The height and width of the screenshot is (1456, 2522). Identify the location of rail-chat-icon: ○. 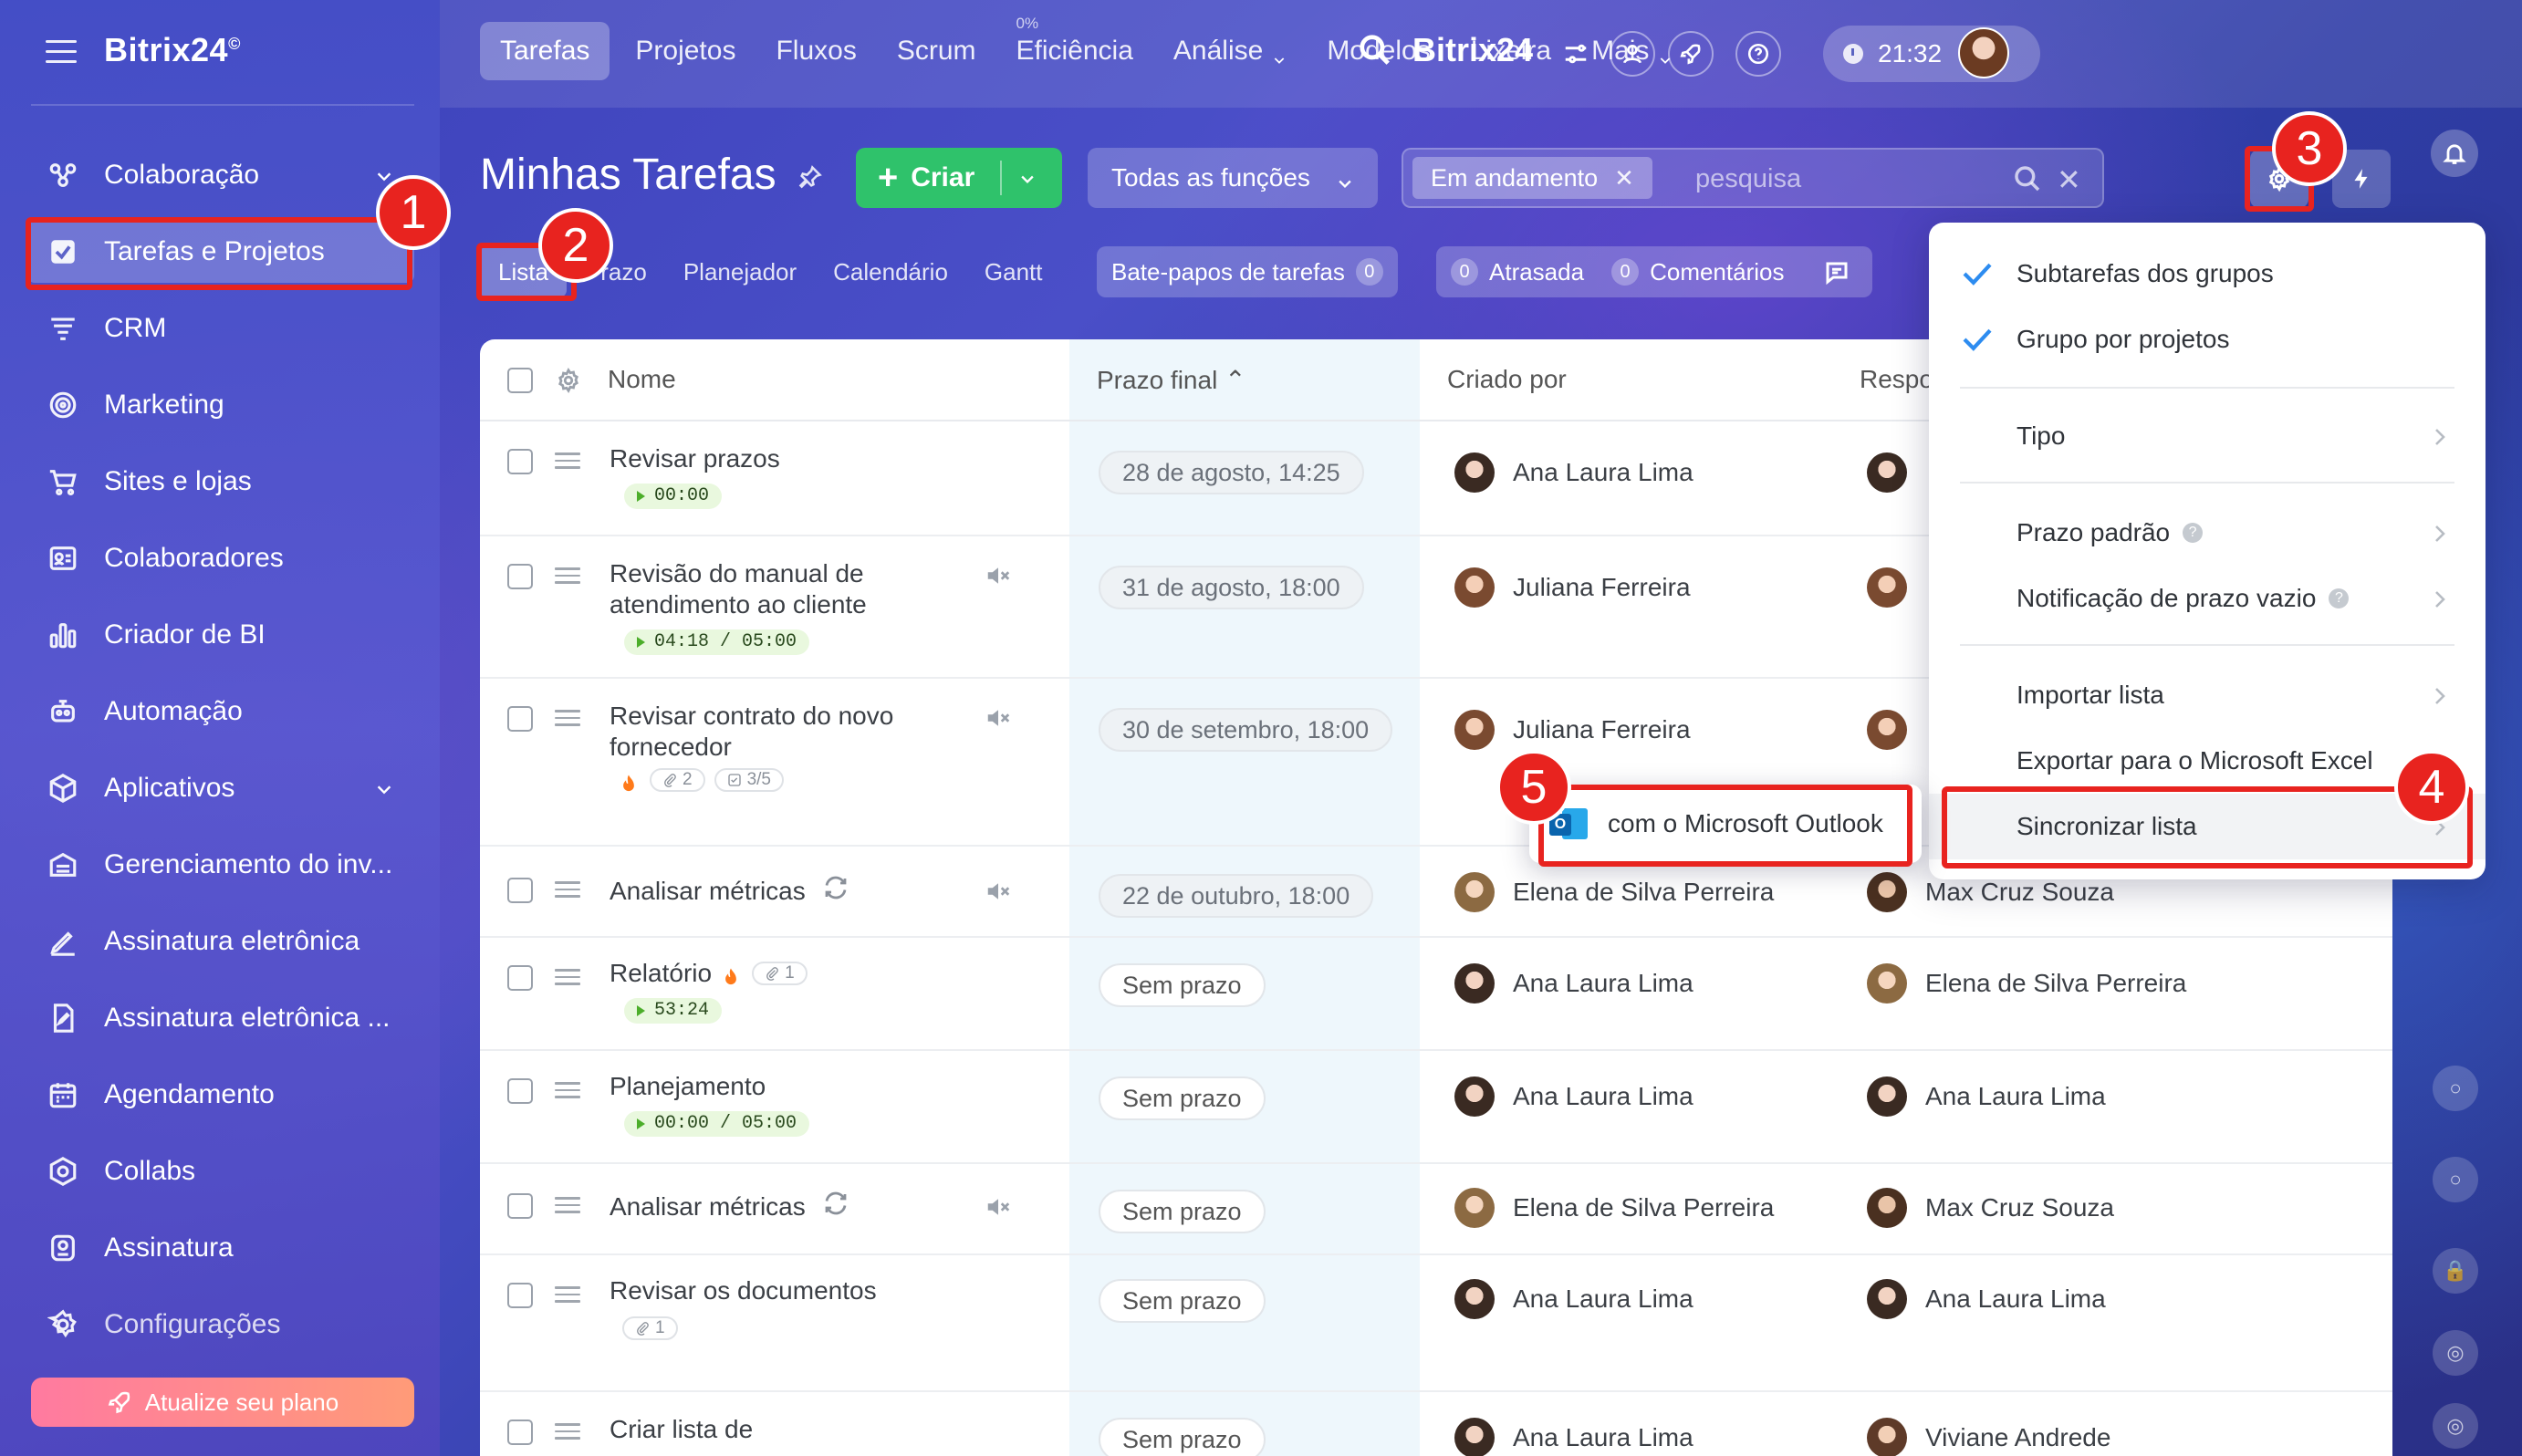
(2455, 1179).